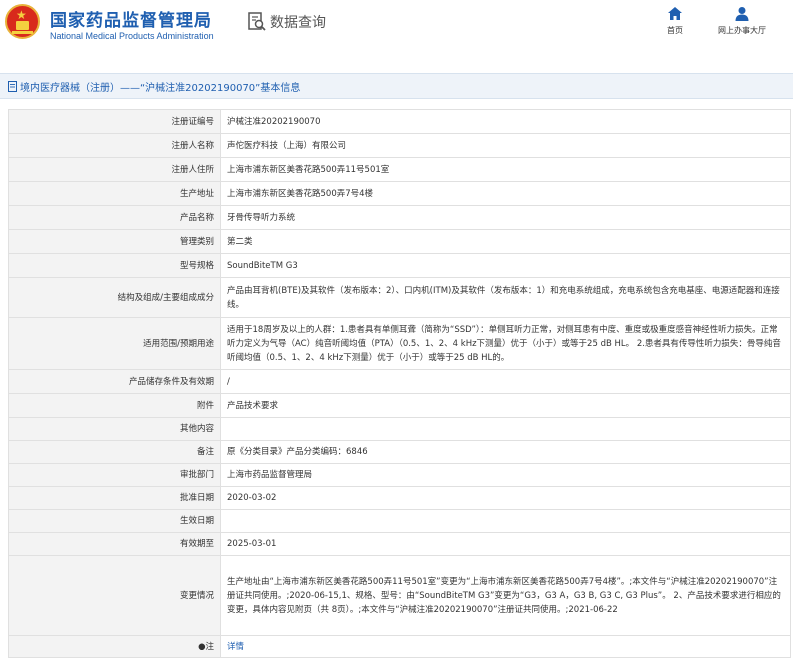 The height and width of the screenshot is (661, 793). I want to click on table-row: 批准日期 2020-03-02, so click(399, 498).